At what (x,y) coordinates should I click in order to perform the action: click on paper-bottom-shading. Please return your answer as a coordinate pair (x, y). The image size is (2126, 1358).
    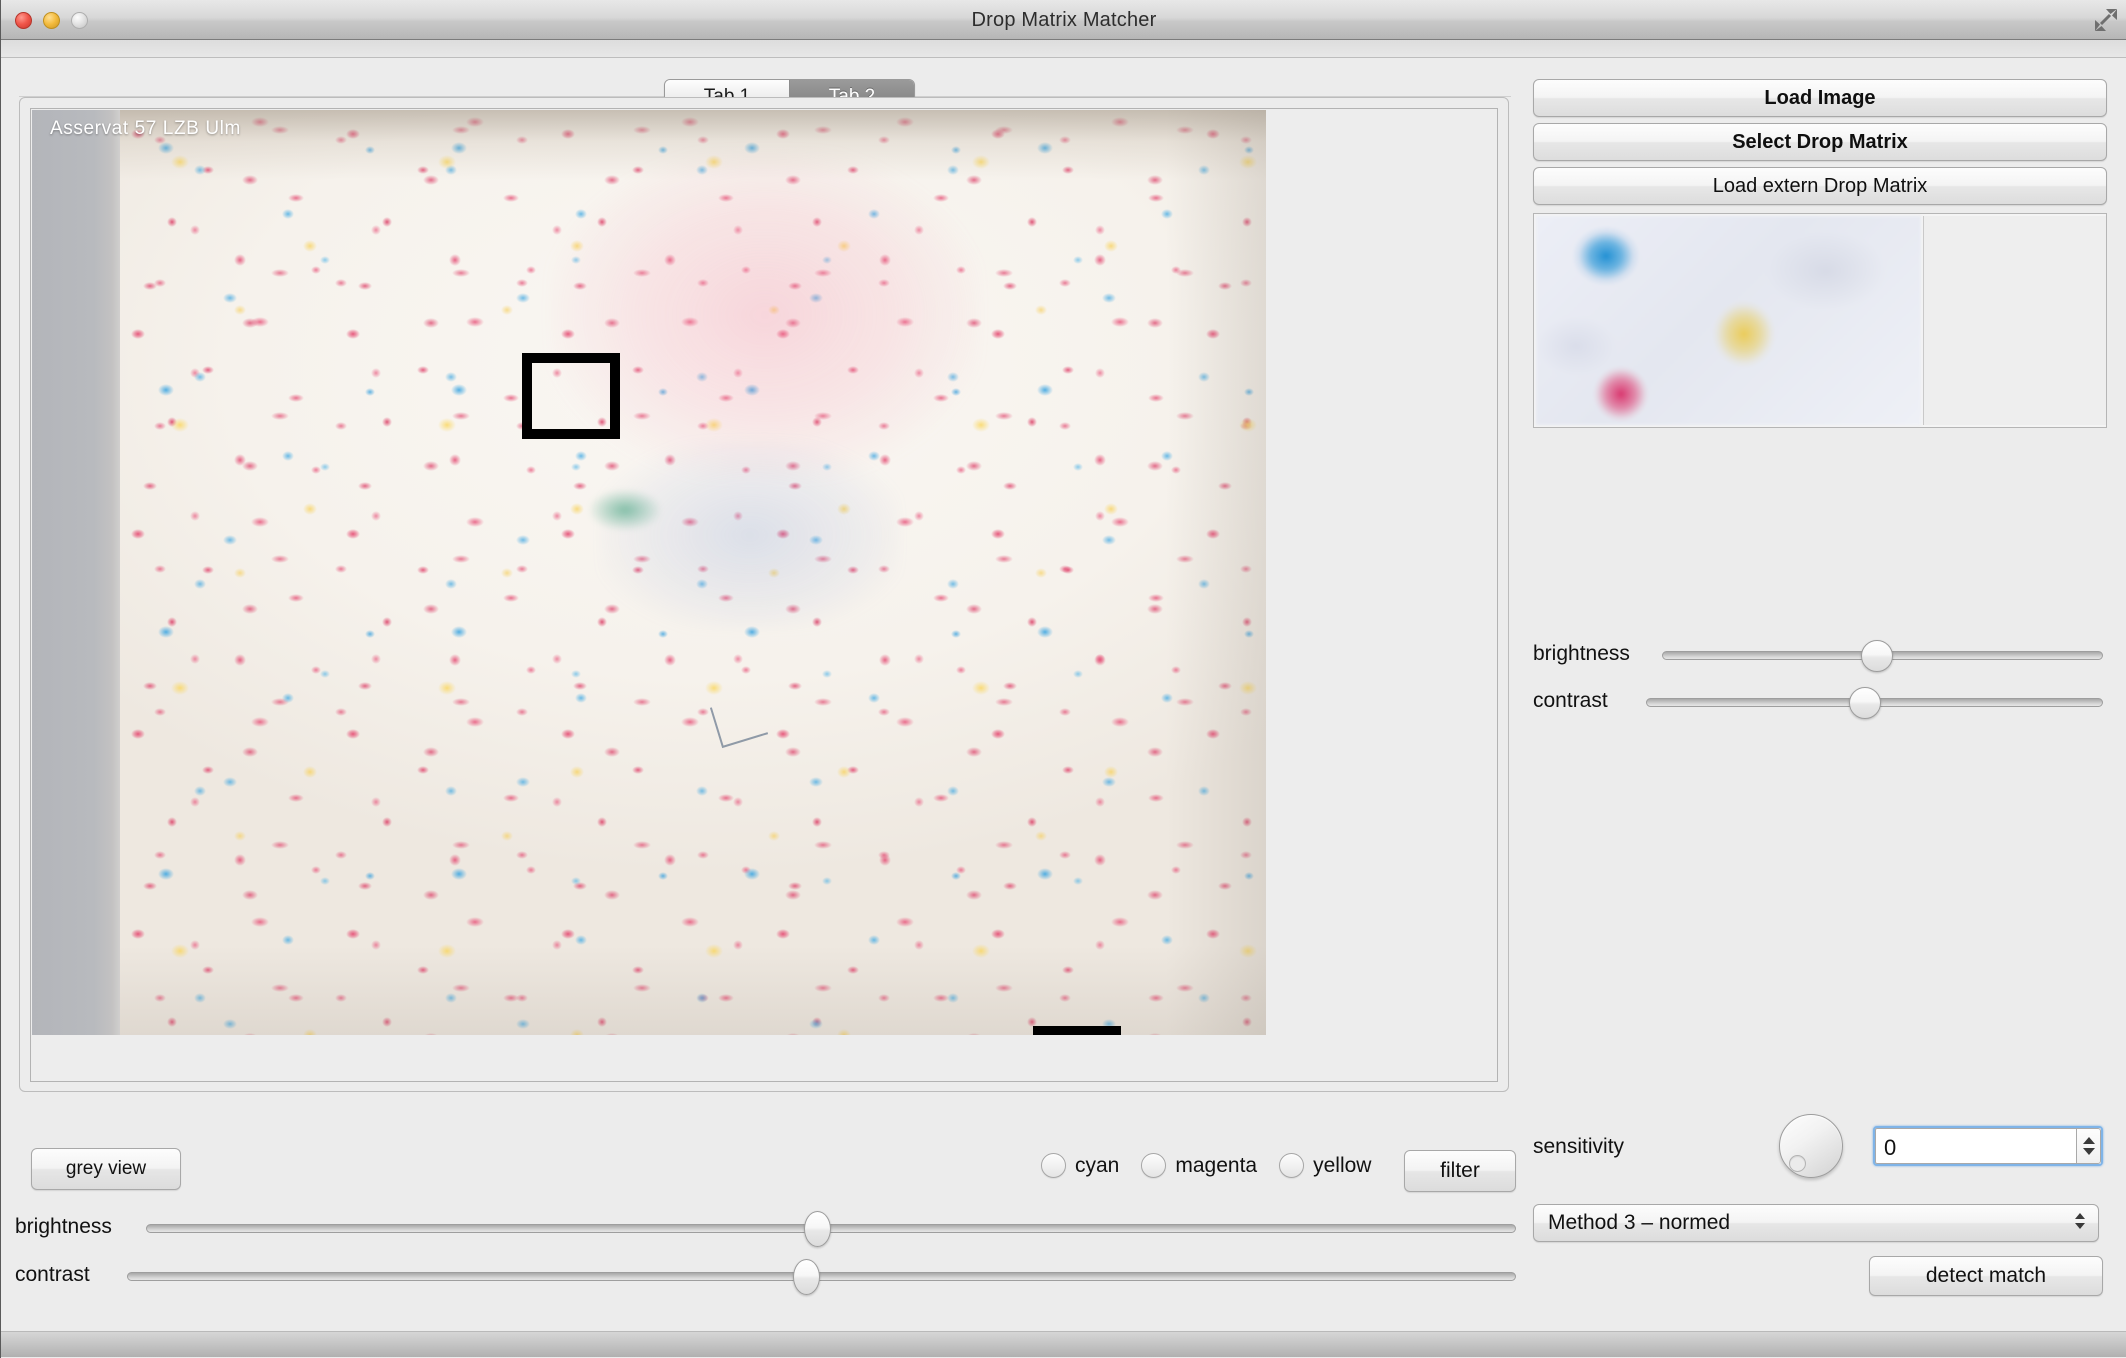
    Looking at the image, I should click on (693, 990).